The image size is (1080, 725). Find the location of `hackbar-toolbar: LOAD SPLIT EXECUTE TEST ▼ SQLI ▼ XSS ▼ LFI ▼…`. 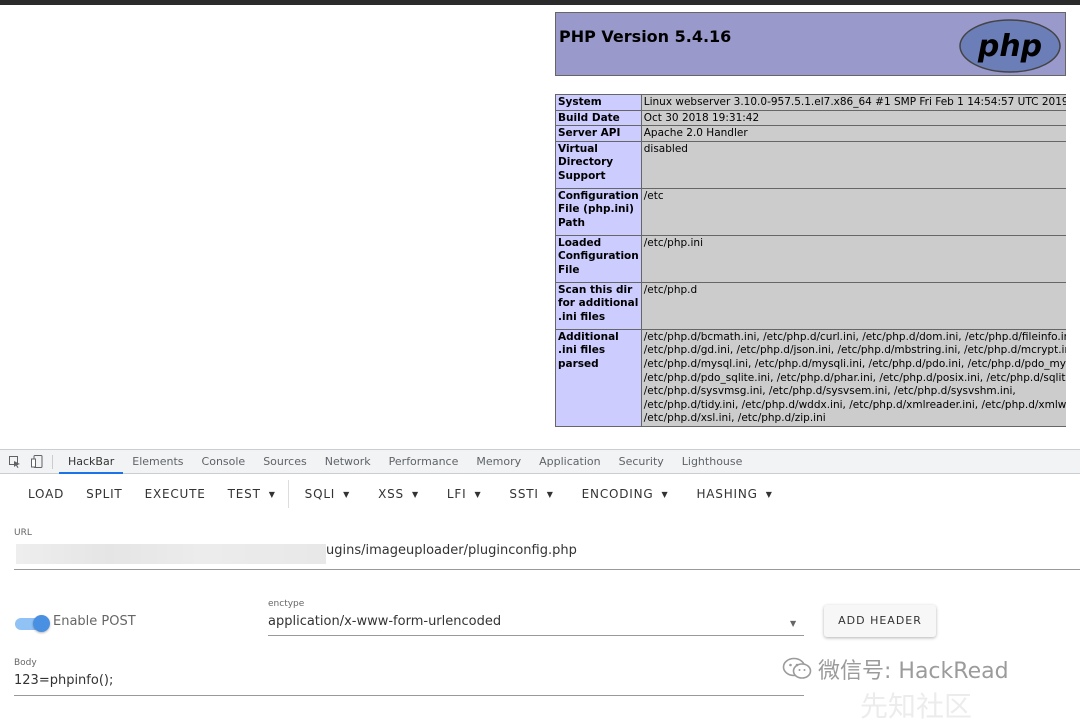

hackbar-toolbar: LOAD SPLIT EXECUTE TEST ▼ SQLI ▼ XSS ▼ LFI ▼… is located at coordinates (540, 494).